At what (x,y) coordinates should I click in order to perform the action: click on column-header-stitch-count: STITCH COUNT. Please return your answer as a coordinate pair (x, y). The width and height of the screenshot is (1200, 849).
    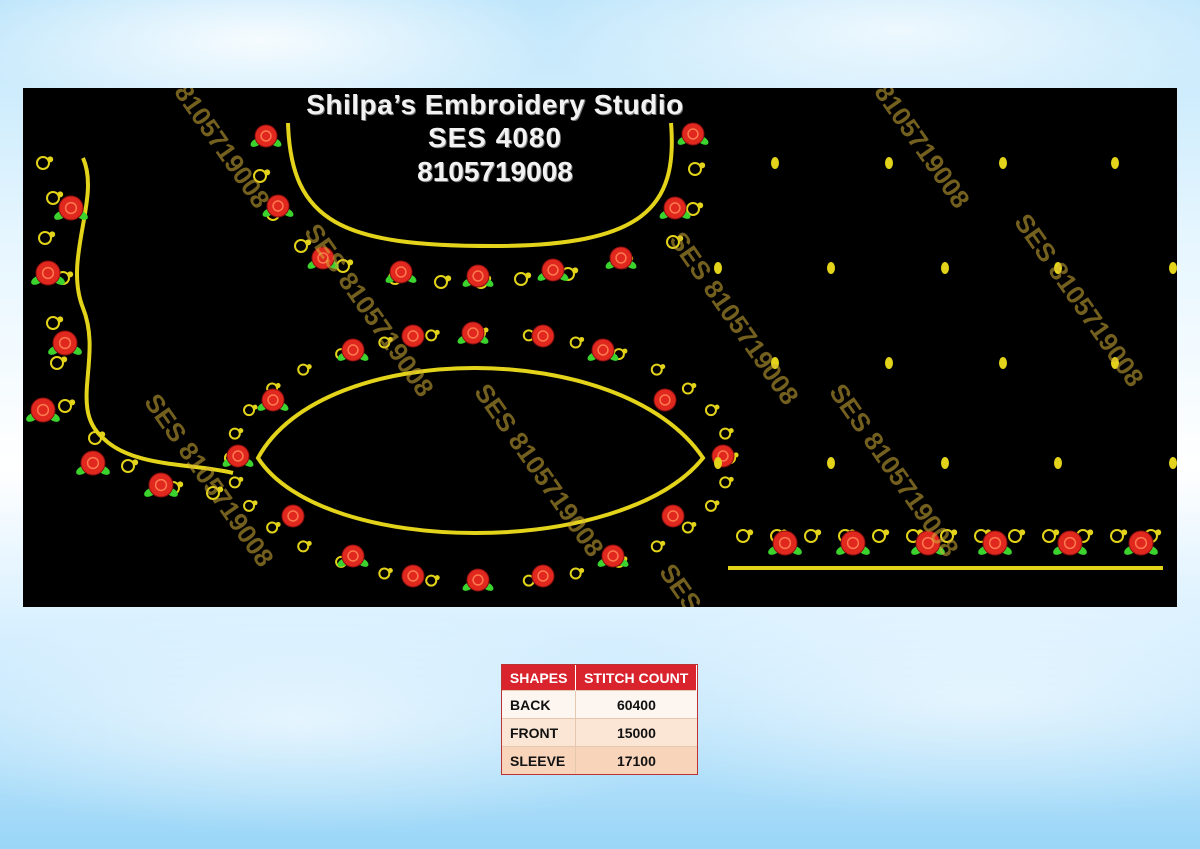
    Looking at the image, I should click on (636, 678).